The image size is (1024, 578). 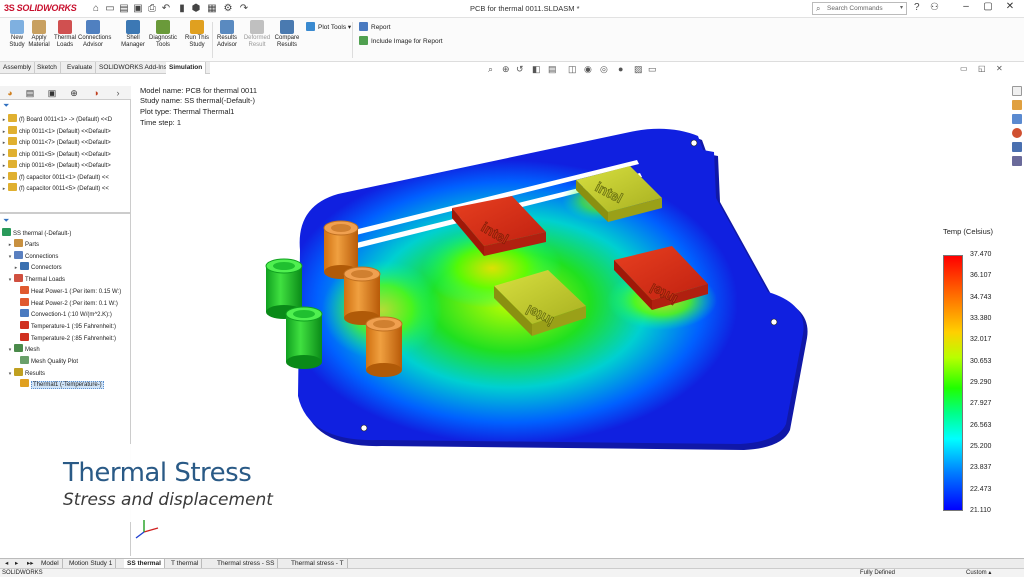 I want to click on diagnostic-tools-button: Diagnostic Tools, so click(x=163, y=34).